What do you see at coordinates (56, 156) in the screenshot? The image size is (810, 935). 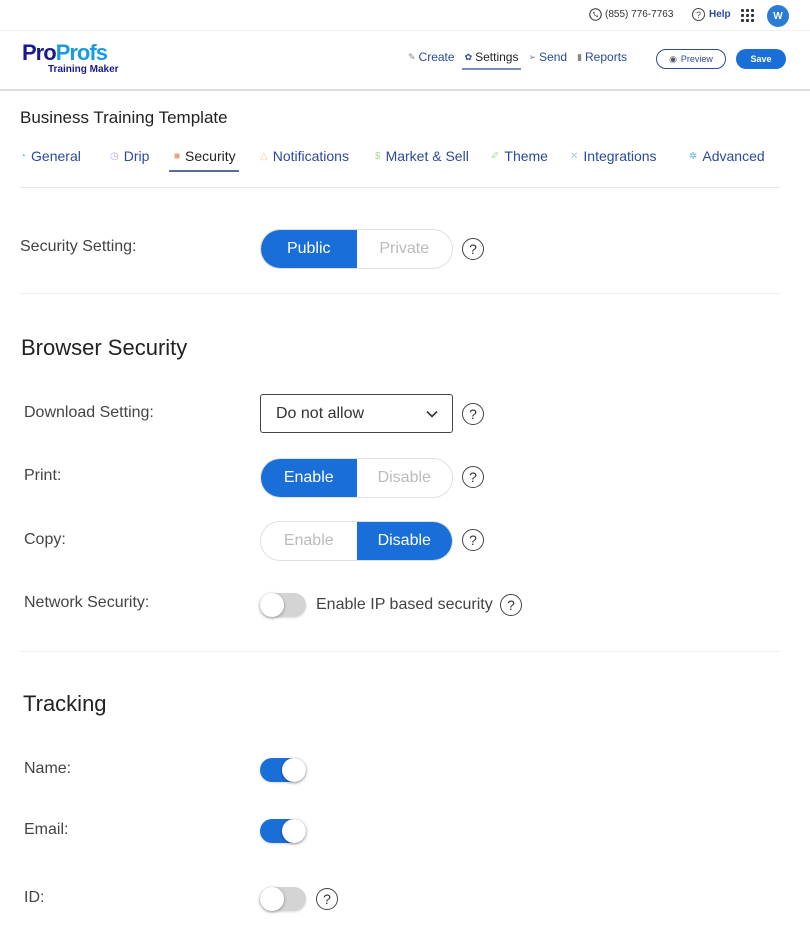 I see `tab-general-label: General` at bounding box center [56, 156].